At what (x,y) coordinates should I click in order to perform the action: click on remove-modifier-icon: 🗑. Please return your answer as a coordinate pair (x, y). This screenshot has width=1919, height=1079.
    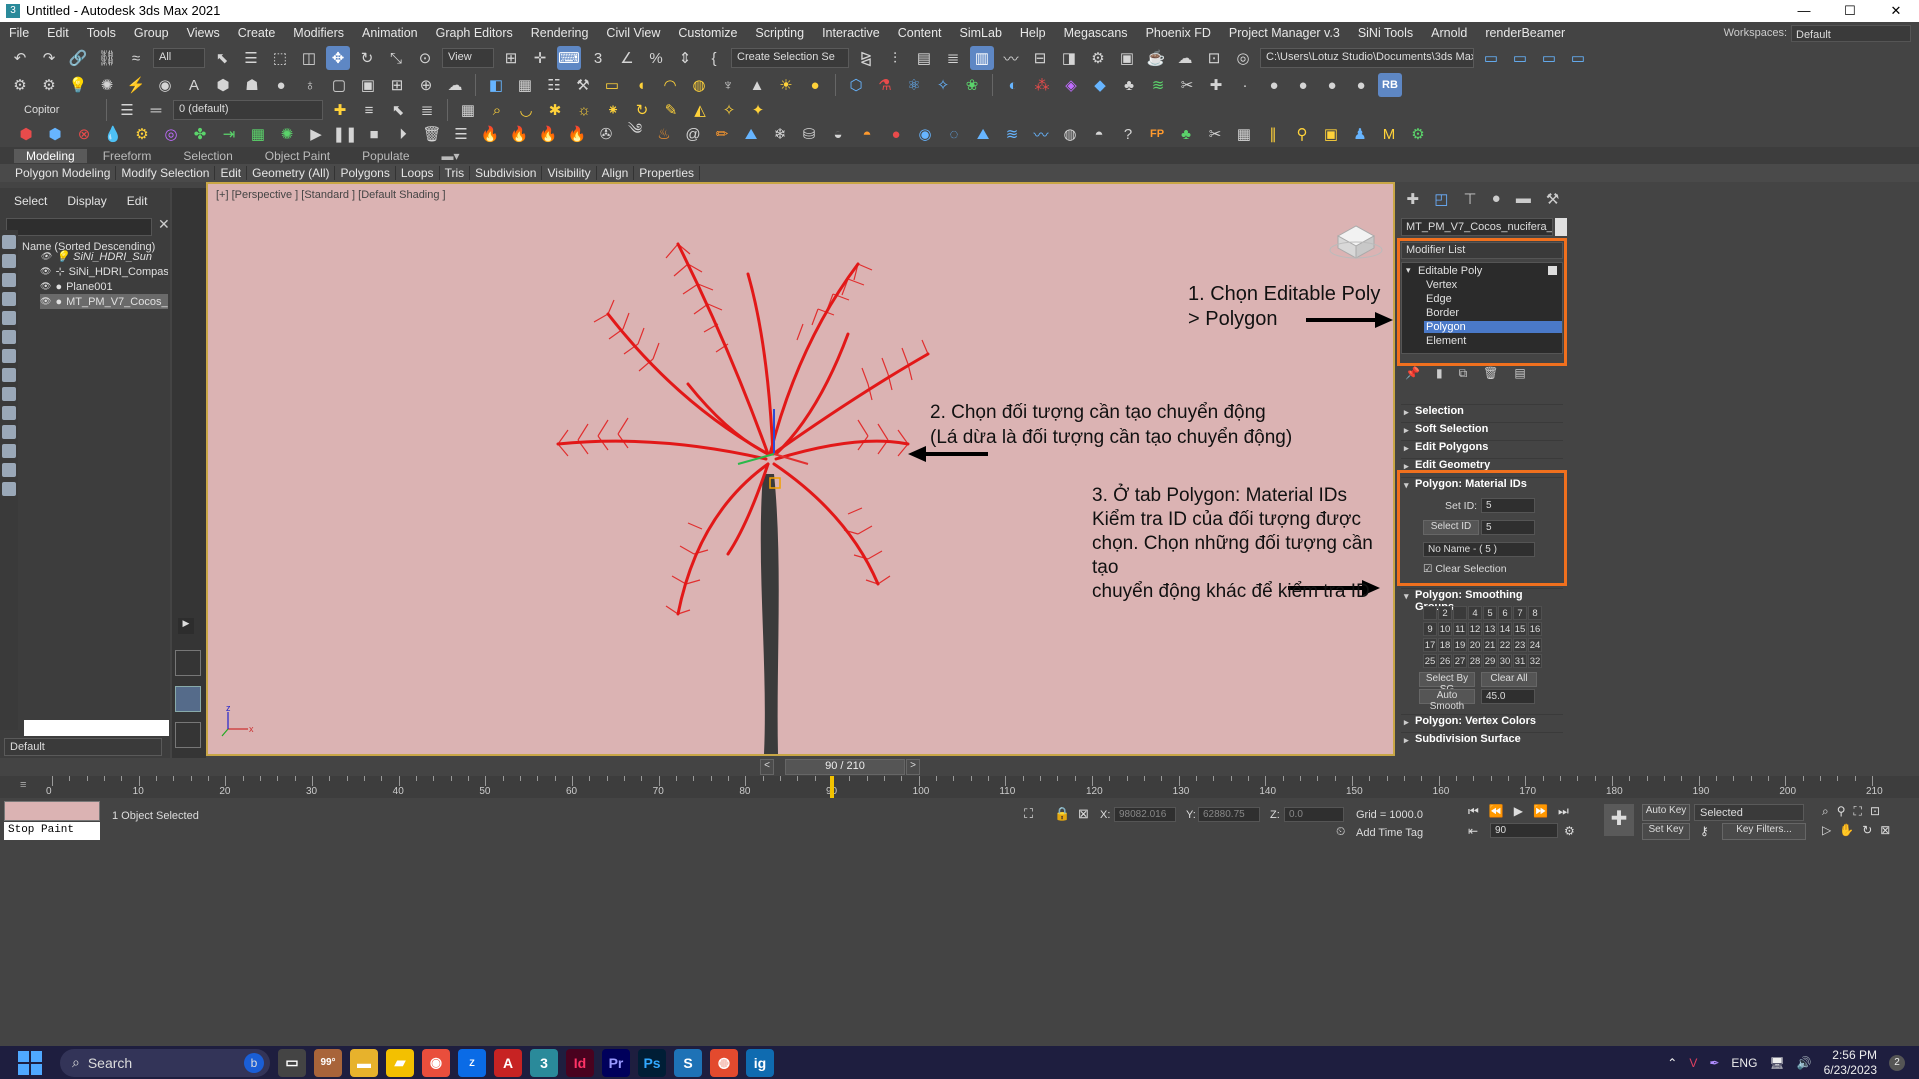
    Looking at the image, I should click on (1490, 373).